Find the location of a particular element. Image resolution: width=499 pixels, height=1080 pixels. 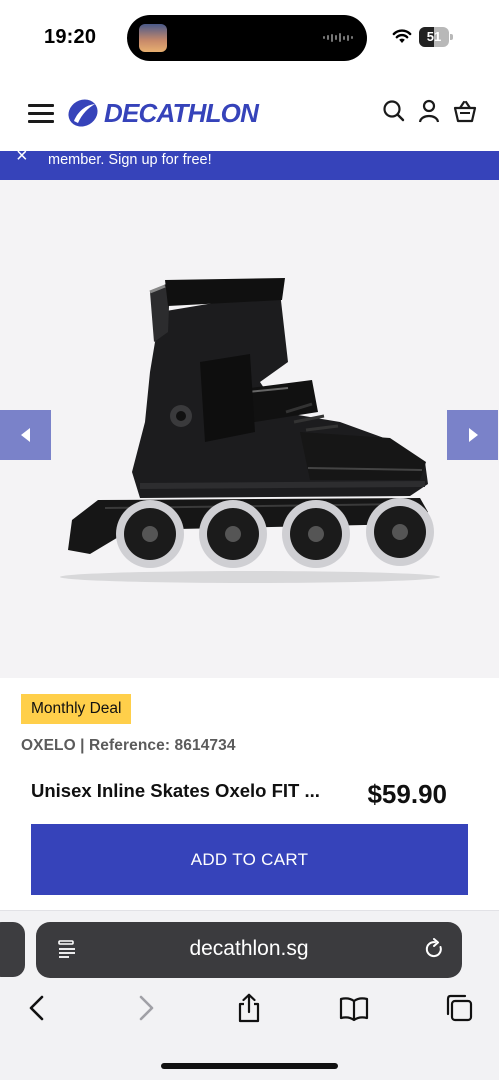

chevron-right-icon is located at coordinates (473, 435).